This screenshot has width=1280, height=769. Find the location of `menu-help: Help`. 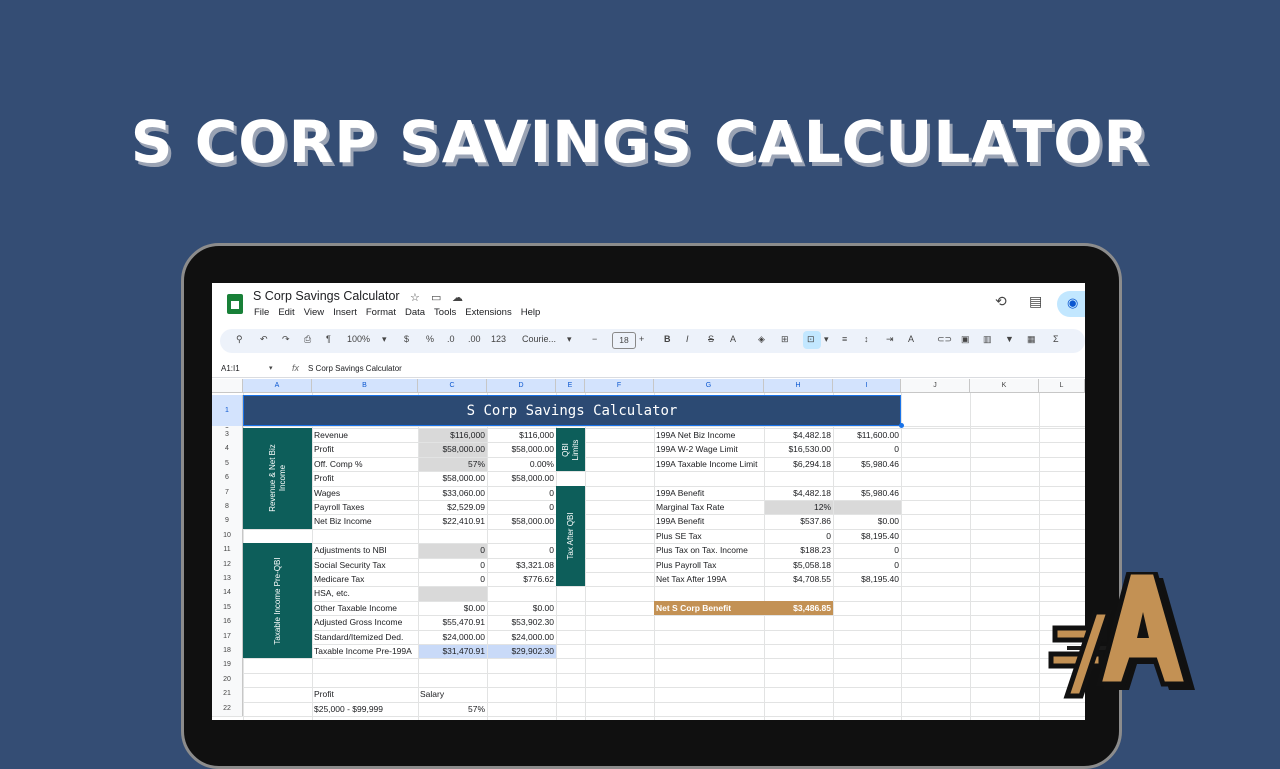

menu-help: Help is located at coordinates (531, 312).